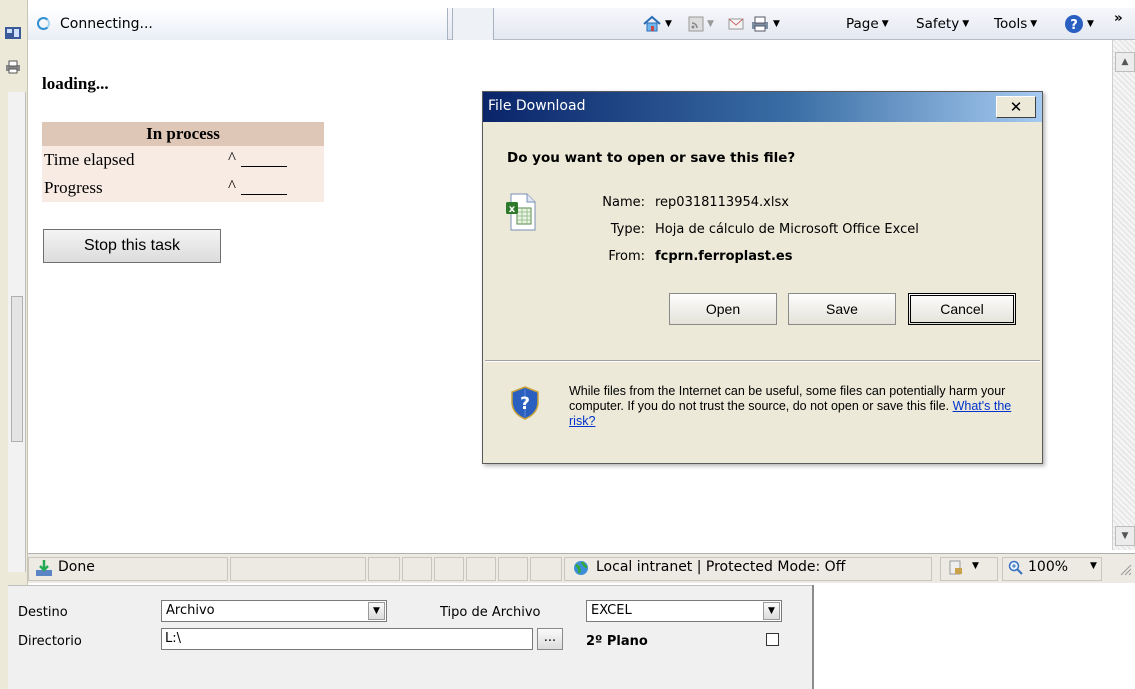  Describe the element at coordinates (617, 641) in the screenshot. I see `segundo-plano-label: 2º Plano` at that location.